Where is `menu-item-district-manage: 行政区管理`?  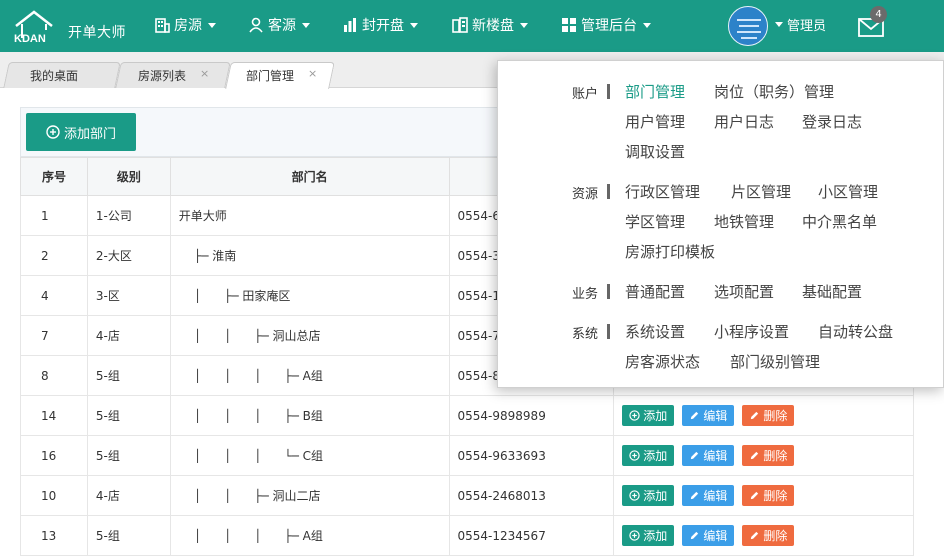
menu-item-district-manage: 行政区管理 is located at coordinates (662, 191).